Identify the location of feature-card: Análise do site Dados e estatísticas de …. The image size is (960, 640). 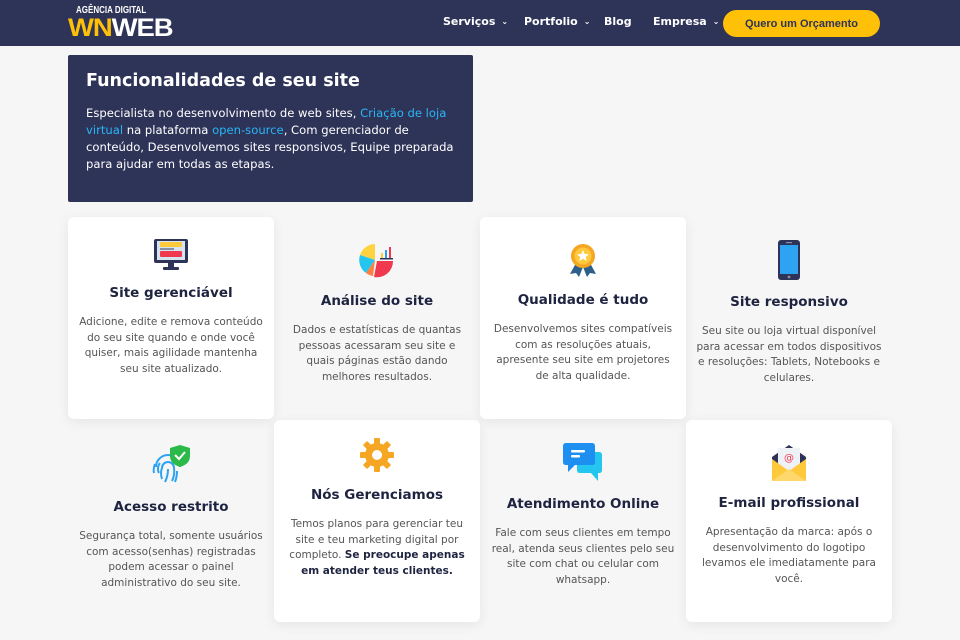
(377, 318).